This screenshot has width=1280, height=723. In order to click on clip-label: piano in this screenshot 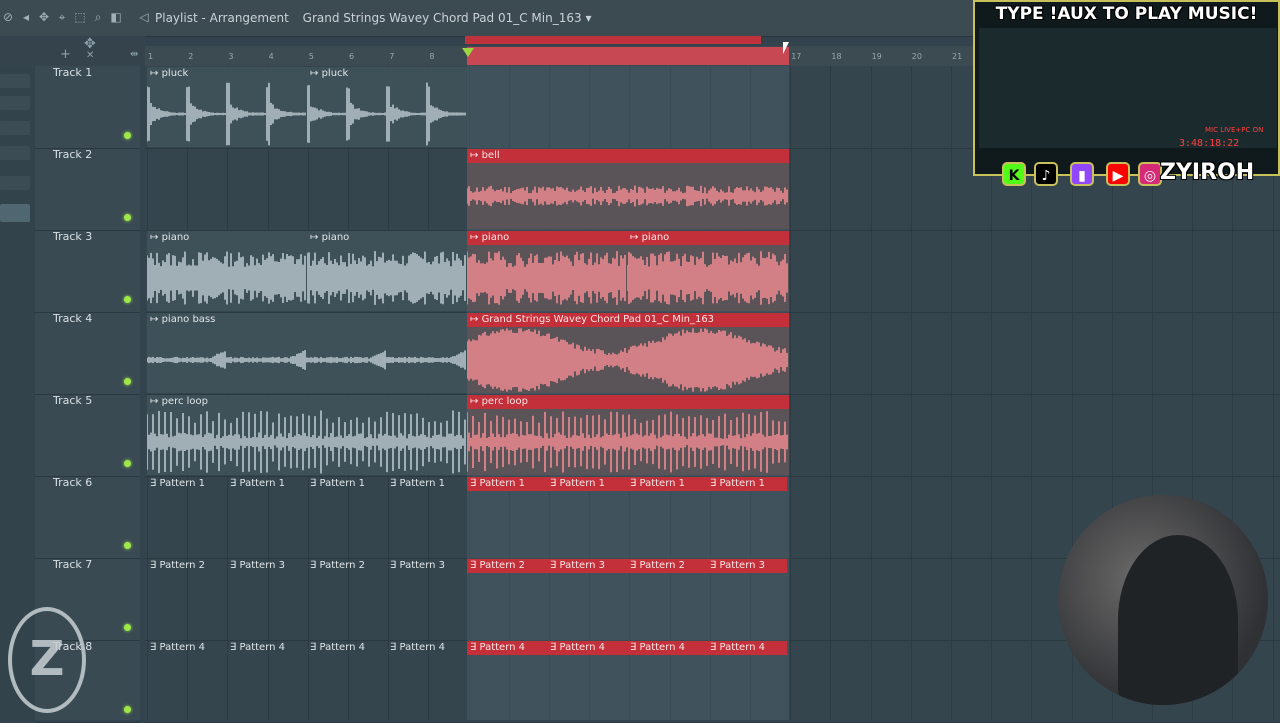, I will do `click(169, 237)`.